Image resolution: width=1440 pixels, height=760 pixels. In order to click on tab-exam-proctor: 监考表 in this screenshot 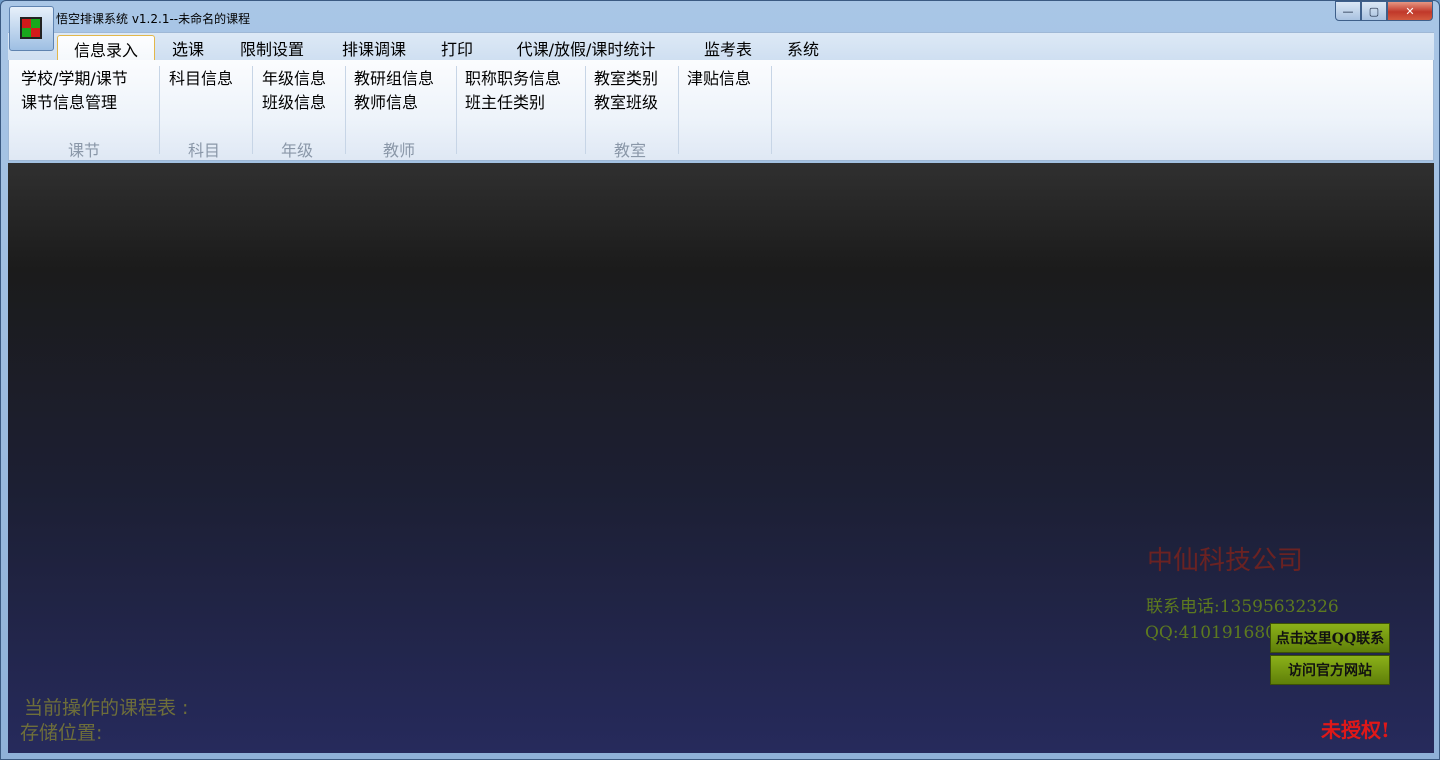, I will do `click(728, 48)`.